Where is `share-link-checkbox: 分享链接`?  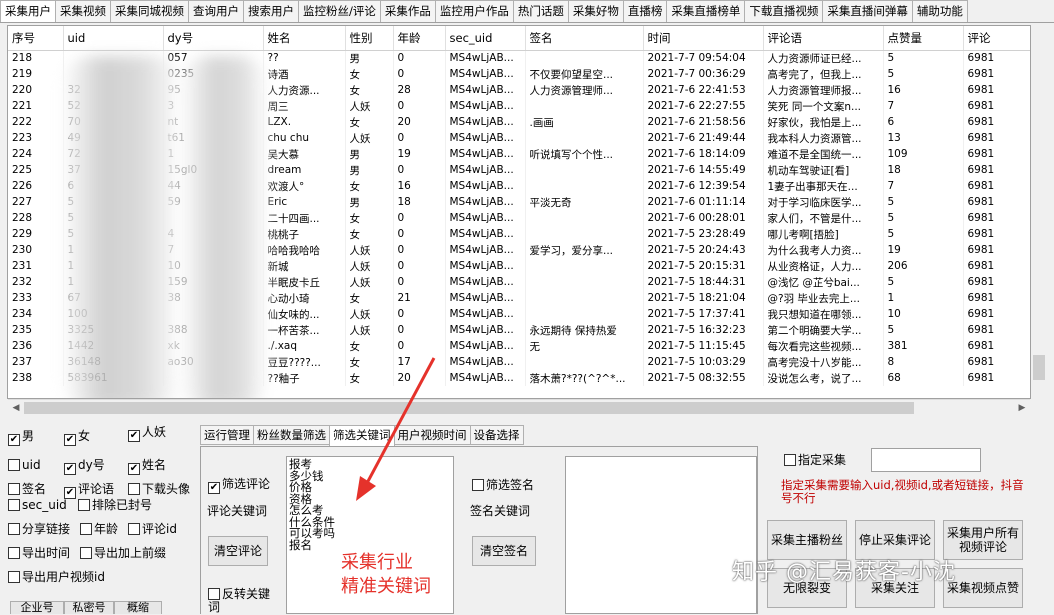
share-link-checkbox: 分享链接 is located at coordinates (39, 529).